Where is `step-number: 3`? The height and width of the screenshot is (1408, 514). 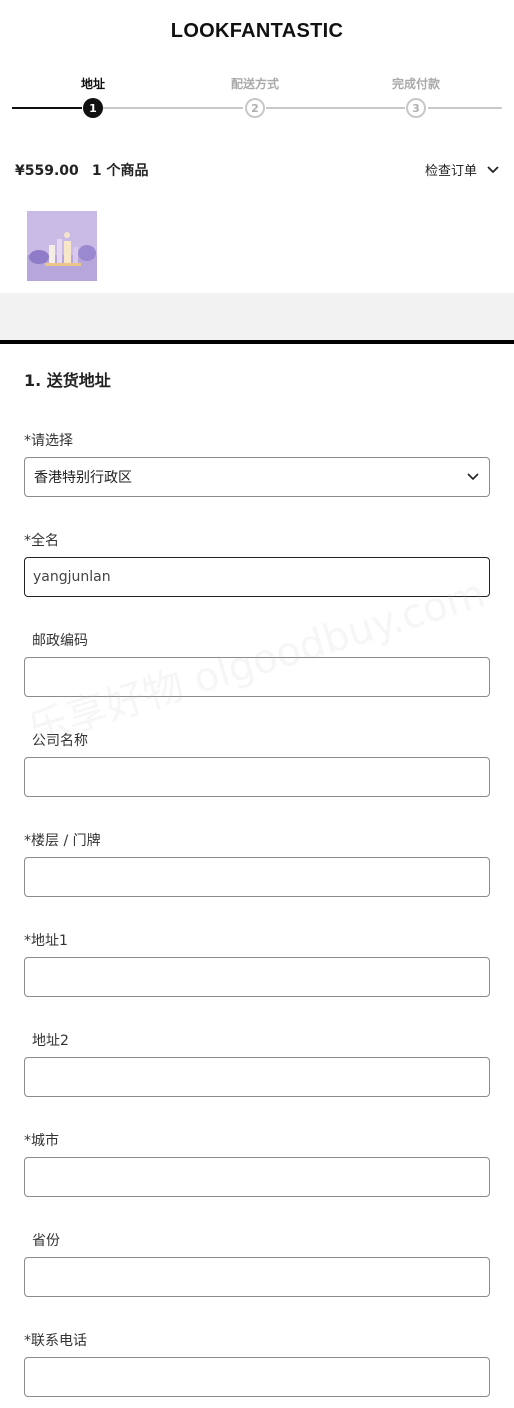 step-number: 3 is located at coordinates (416, 108).